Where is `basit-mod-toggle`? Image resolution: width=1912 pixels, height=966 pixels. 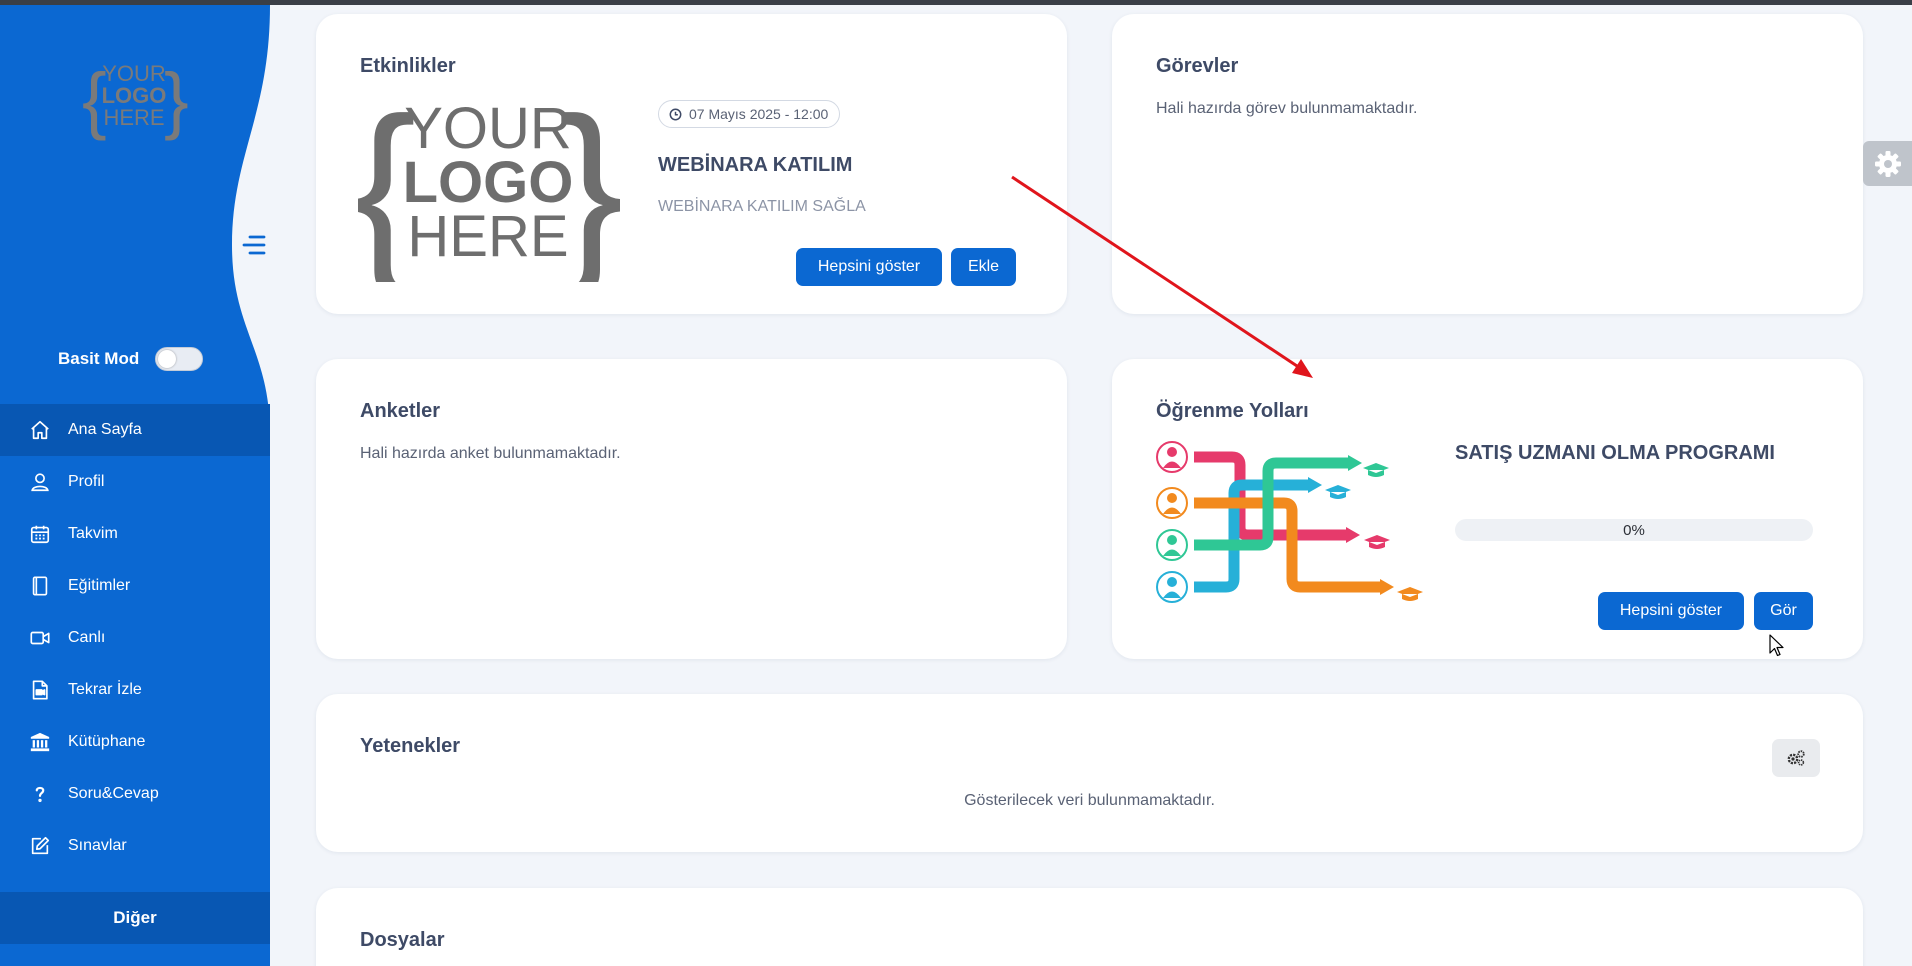 basit-mod-toggle is located at coordinates (179, 359).